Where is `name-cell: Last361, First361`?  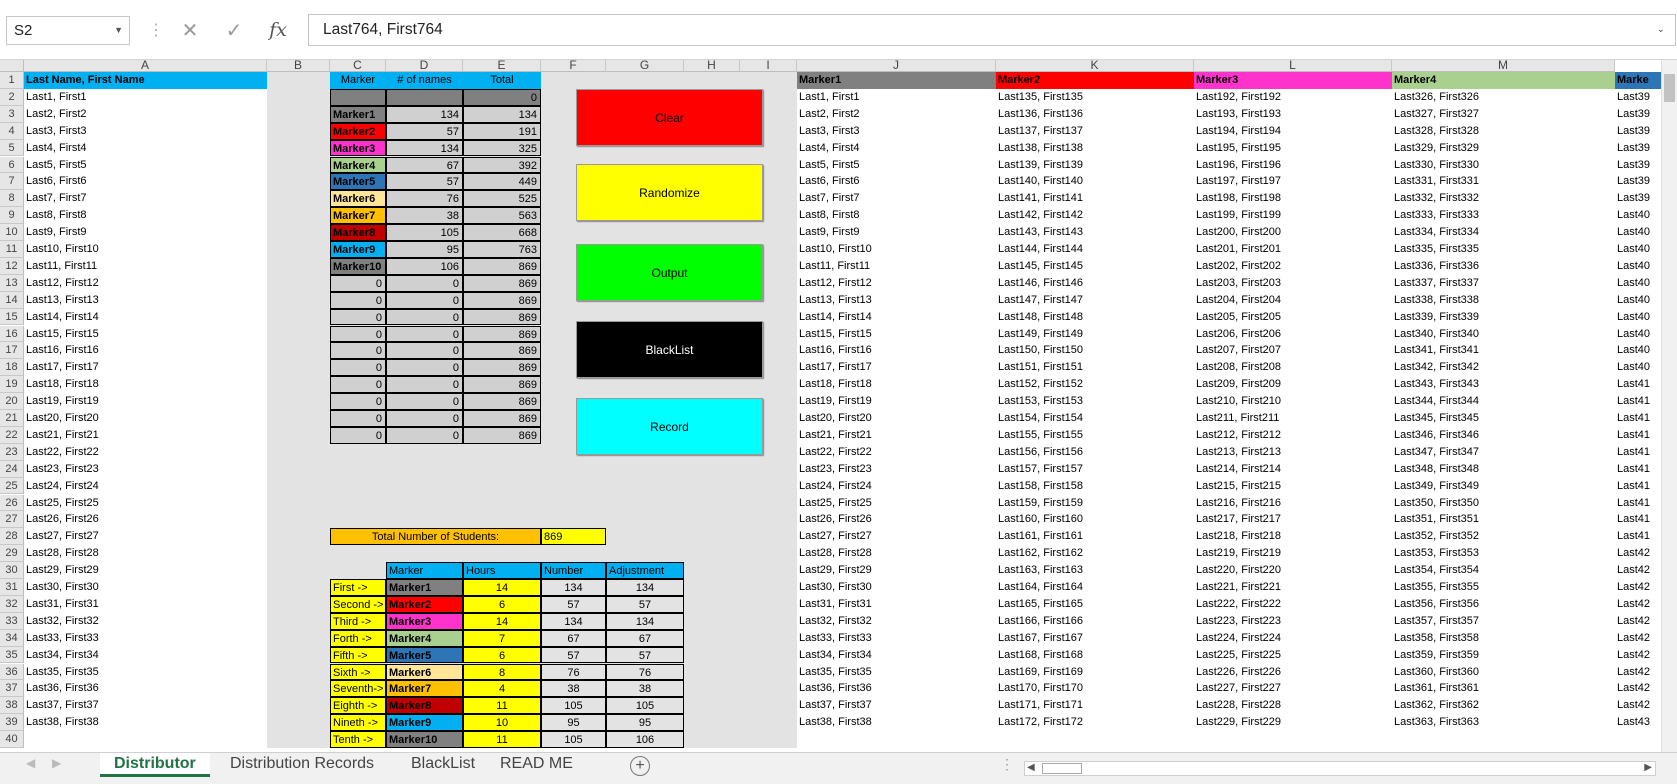 name-cell: Last361, First361 is located at coordinates (1503, 688).